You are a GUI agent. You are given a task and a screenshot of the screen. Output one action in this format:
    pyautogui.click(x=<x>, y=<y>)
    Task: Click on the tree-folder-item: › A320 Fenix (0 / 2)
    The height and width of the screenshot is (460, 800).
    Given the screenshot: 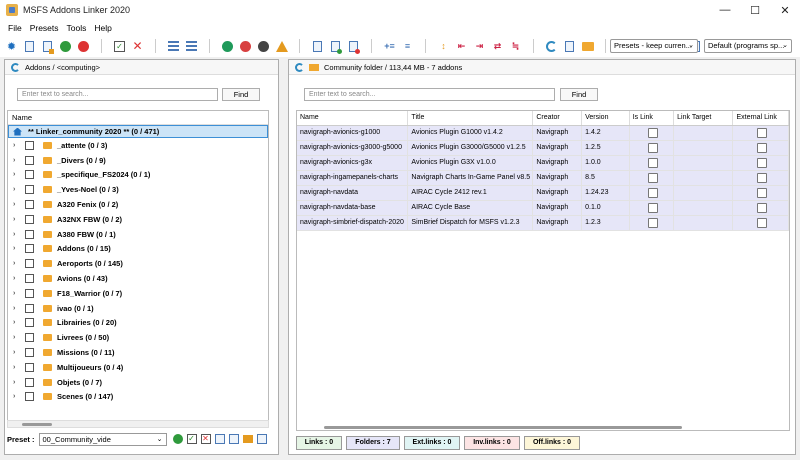 What is the action you would take?
    pyautogui.click(x=138, y=204)
    